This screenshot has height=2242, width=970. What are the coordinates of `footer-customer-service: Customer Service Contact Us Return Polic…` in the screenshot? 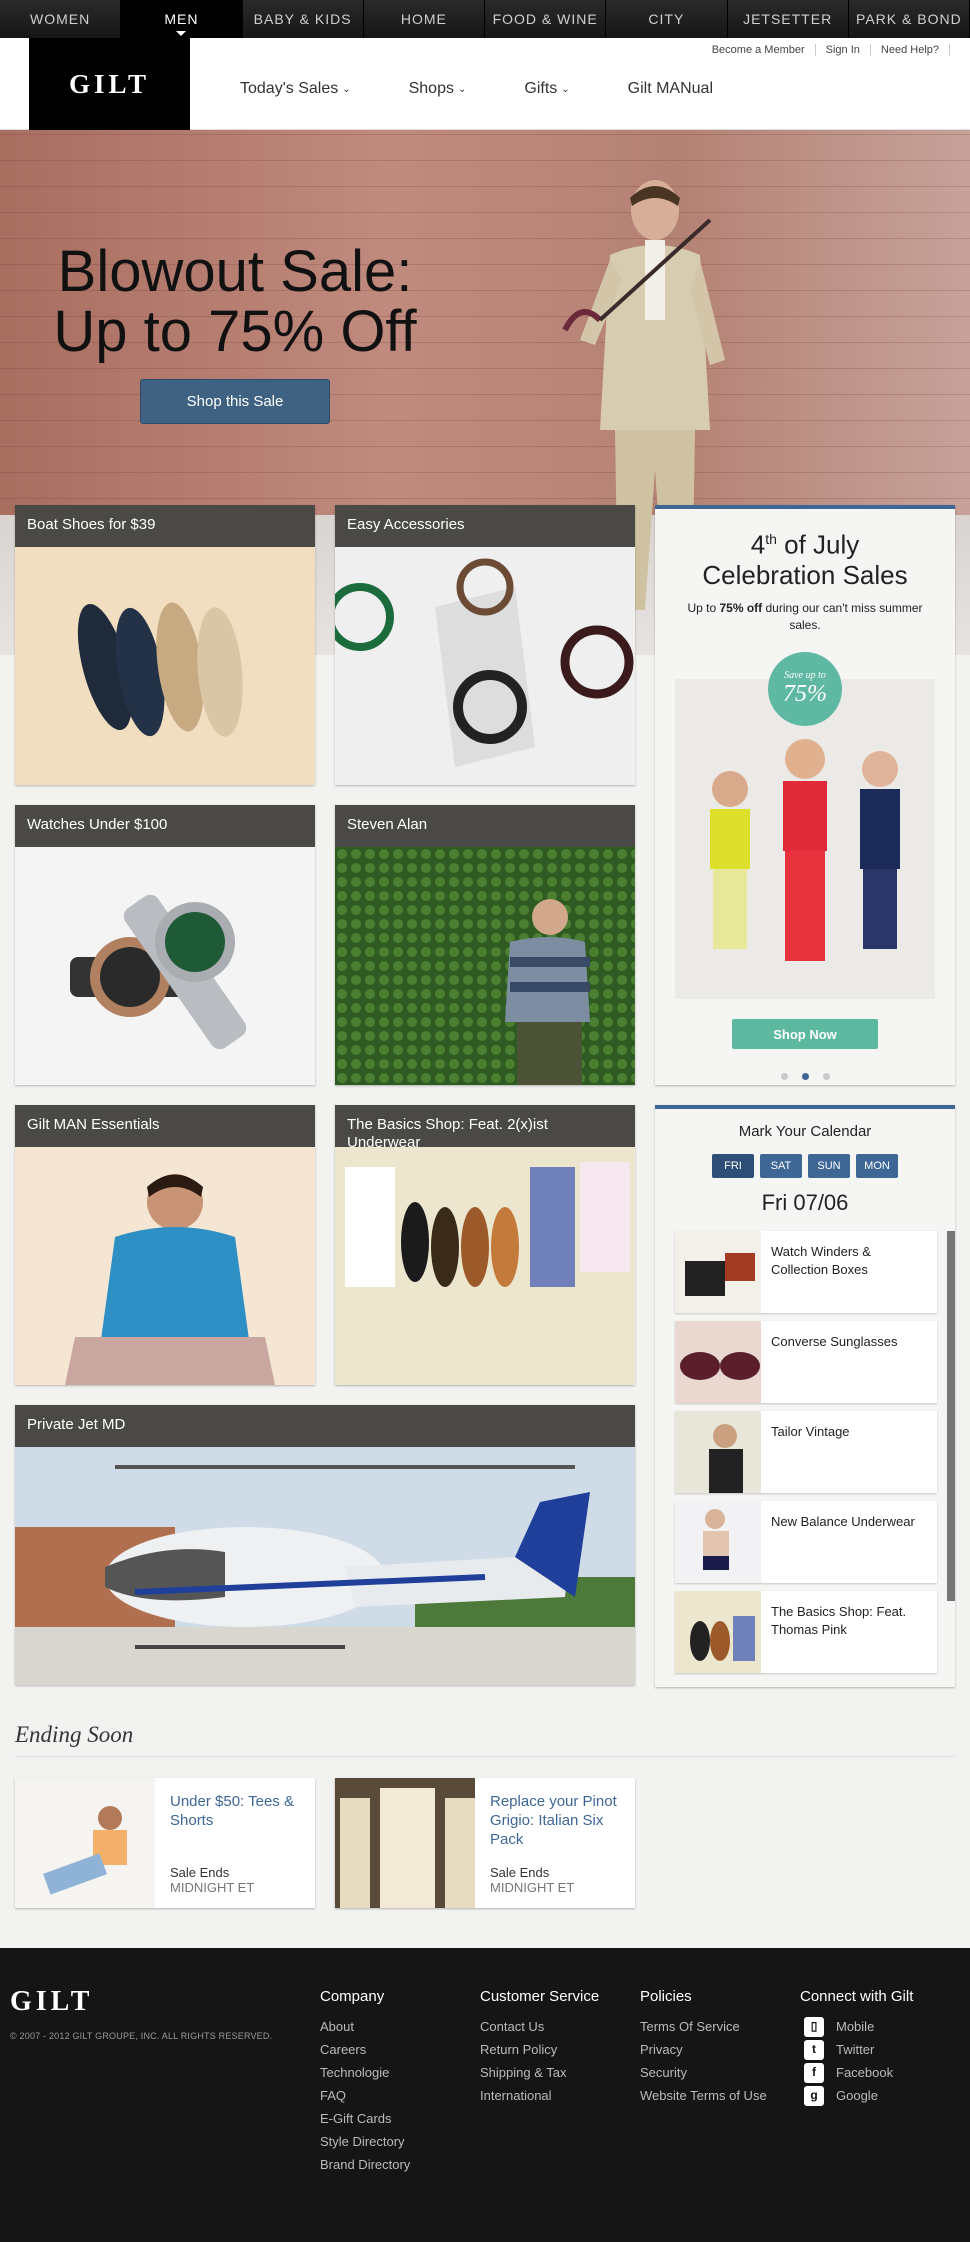 It's located at (539, 2047).